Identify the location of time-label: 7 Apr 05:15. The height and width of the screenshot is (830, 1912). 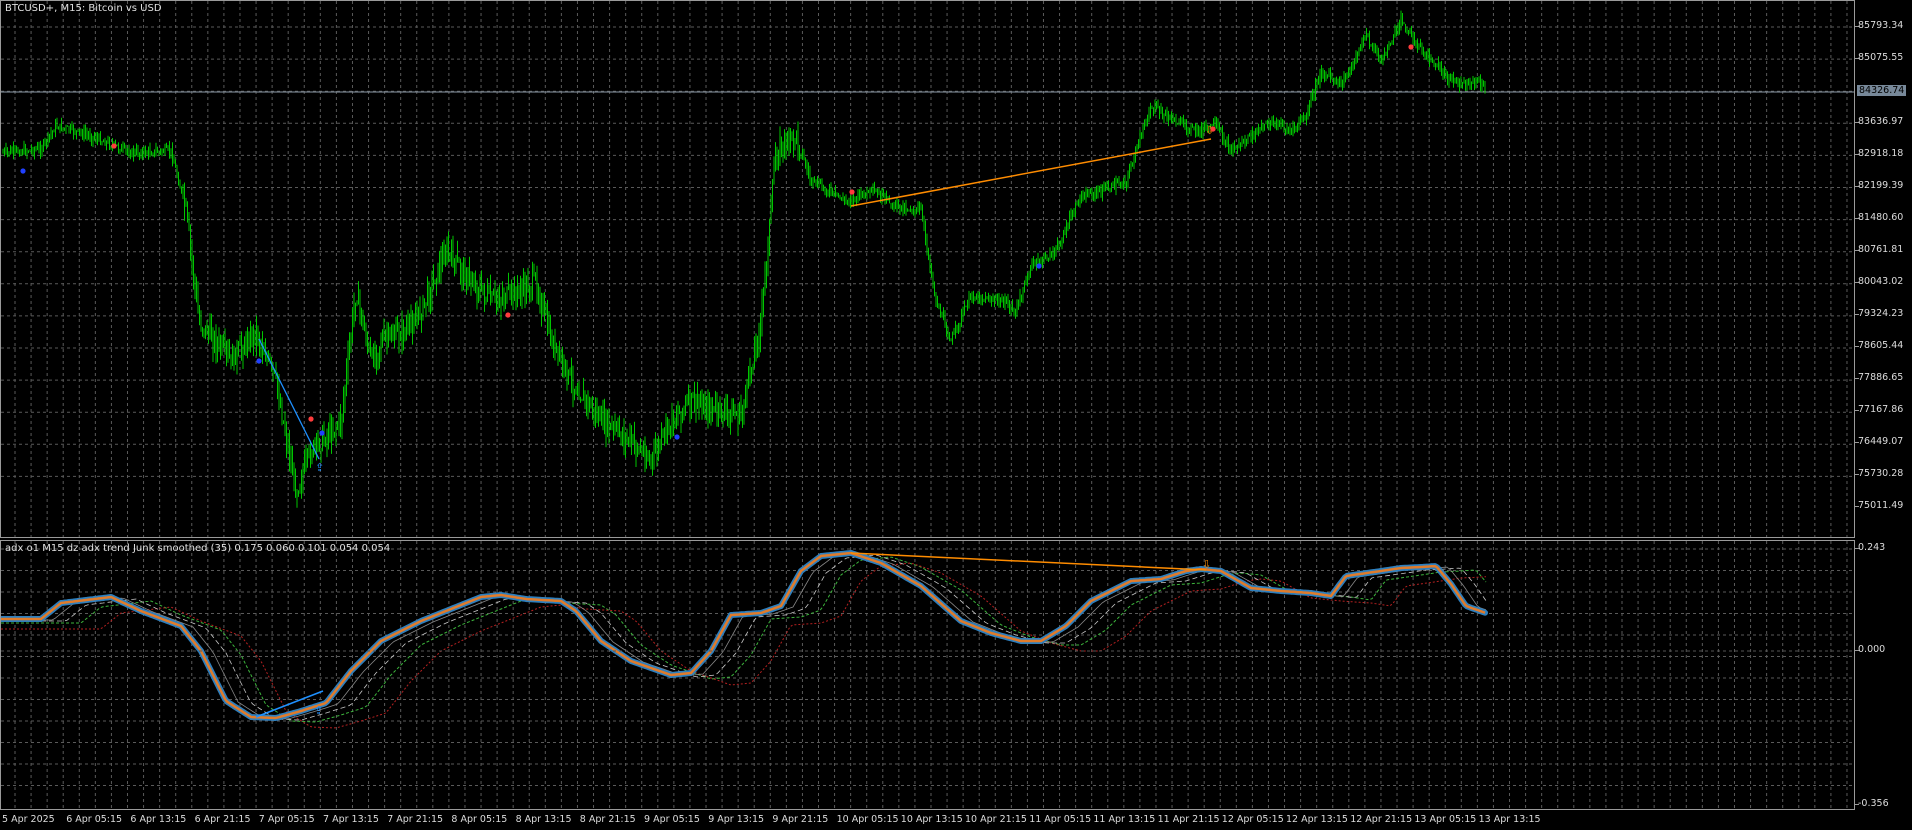
(286, 819).